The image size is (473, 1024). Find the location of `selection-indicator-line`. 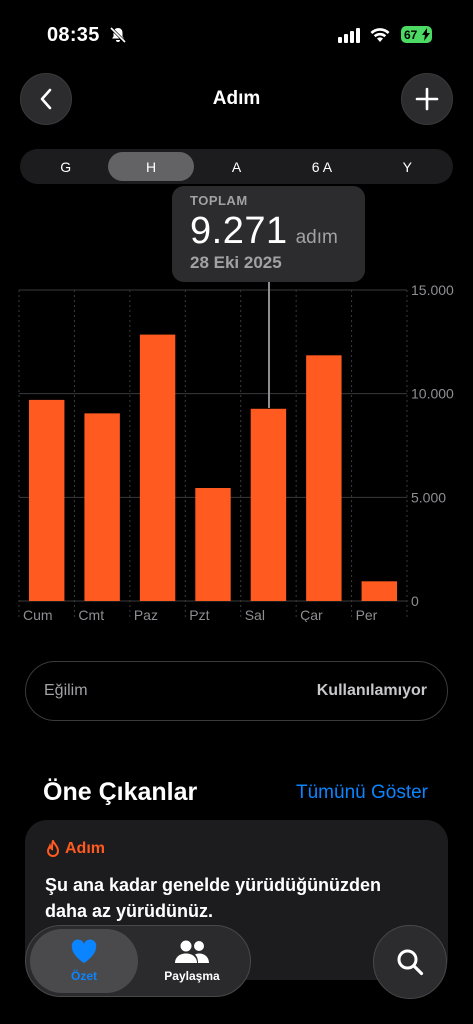

selection-indicator-line is located at coordinates (269, 345).